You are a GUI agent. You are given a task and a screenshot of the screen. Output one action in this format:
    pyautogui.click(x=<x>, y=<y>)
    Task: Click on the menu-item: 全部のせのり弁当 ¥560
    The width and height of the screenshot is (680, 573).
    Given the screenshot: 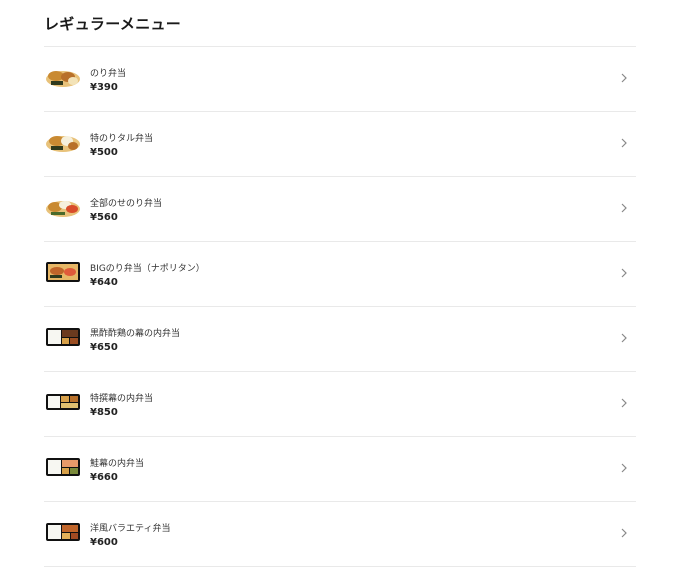 What is the action you would take?
    pyautogui.click(x=340, y=209)
    